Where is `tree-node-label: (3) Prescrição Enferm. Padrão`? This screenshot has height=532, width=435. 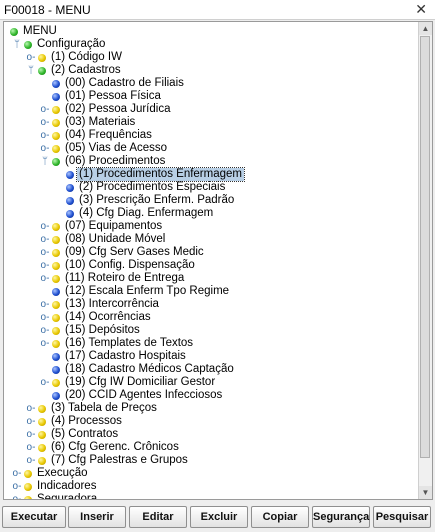 tree-node-label: (3) Prescrição Enferm. Padrão is located at coordinates (157, 200).